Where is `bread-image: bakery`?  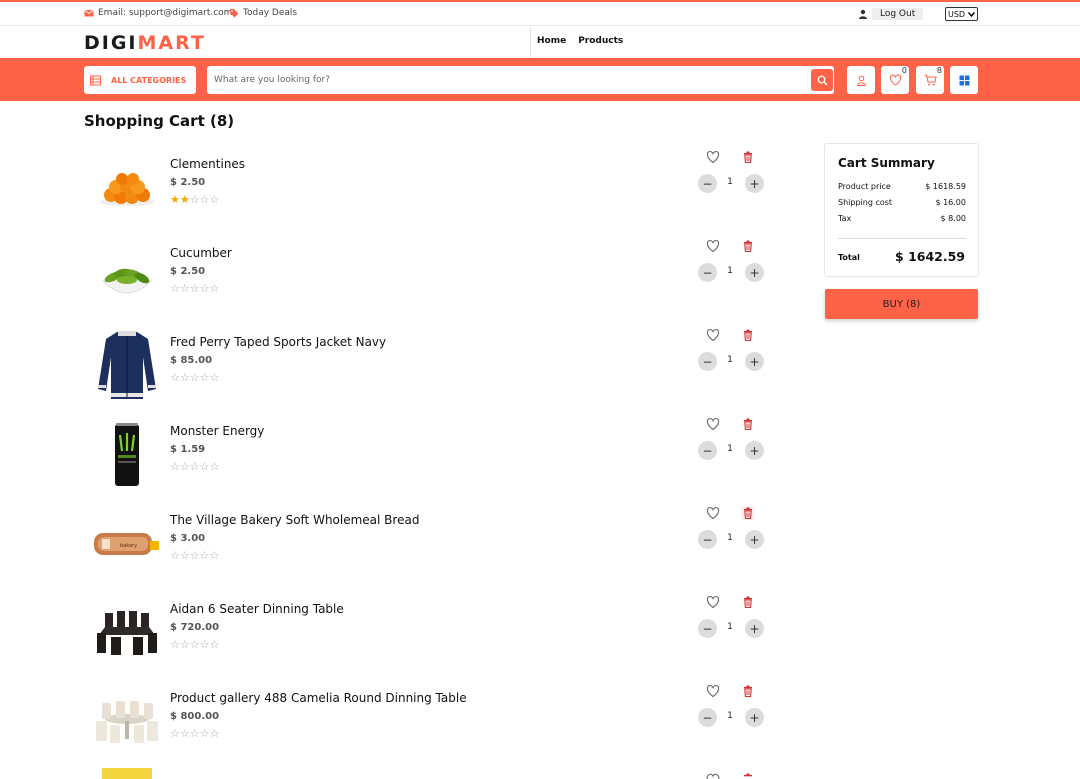
bread-image: bakery is located at coordinates (126, 543).